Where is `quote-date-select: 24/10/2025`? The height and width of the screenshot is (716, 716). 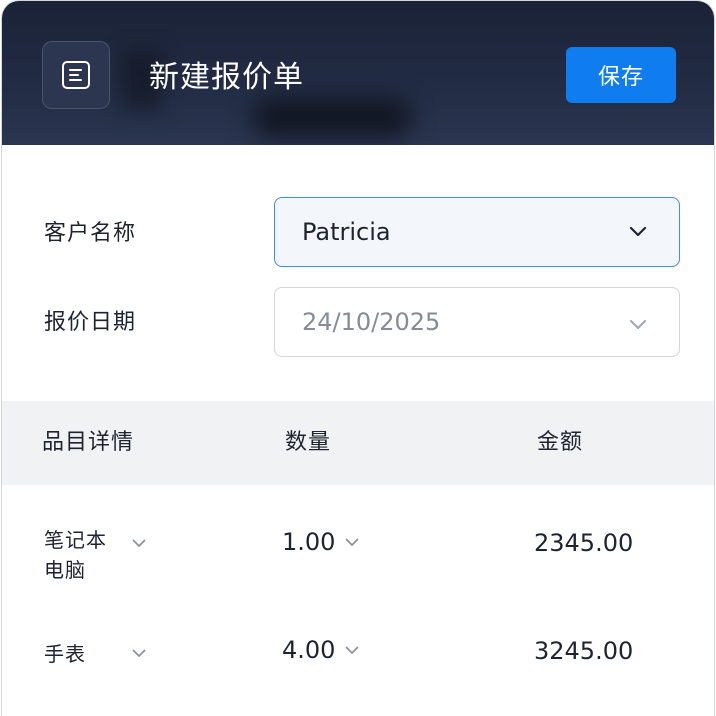
quote-date-select: 24/10/2025 is located at coordinates (477, 322).